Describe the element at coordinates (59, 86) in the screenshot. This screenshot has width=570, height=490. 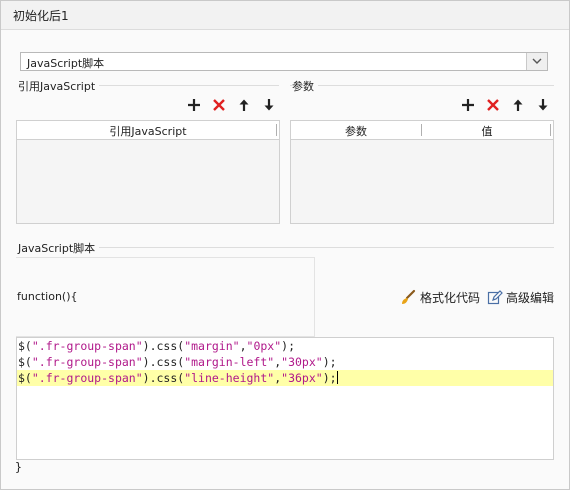
I see `ref-js-section-label: 引用JavaScript` at that location.